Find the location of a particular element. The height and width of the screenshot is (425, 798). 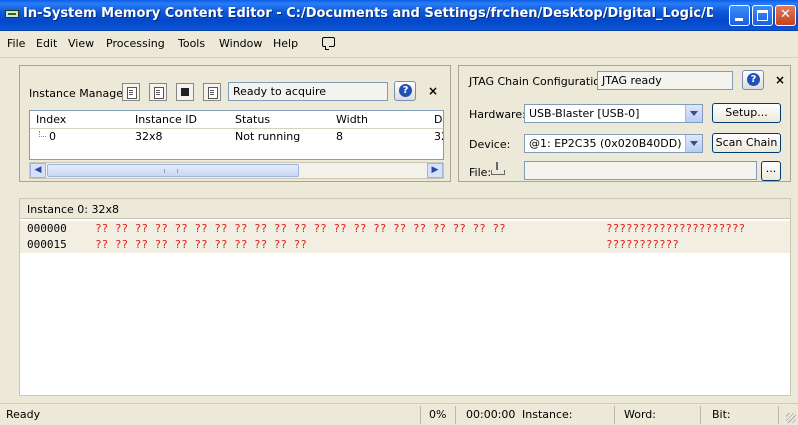

scroll-thumb is located at coordinates (173, 170).